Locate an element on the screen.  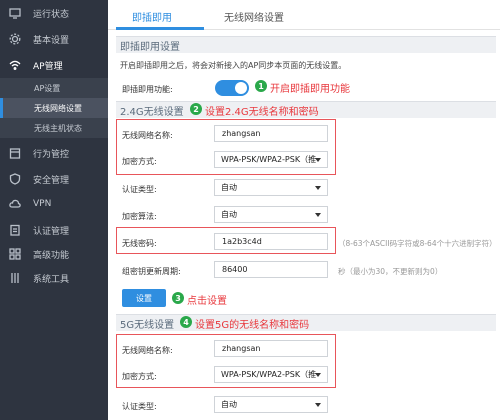
sidebar-item-label: 系统工具 is located at coordinates (51, 279).